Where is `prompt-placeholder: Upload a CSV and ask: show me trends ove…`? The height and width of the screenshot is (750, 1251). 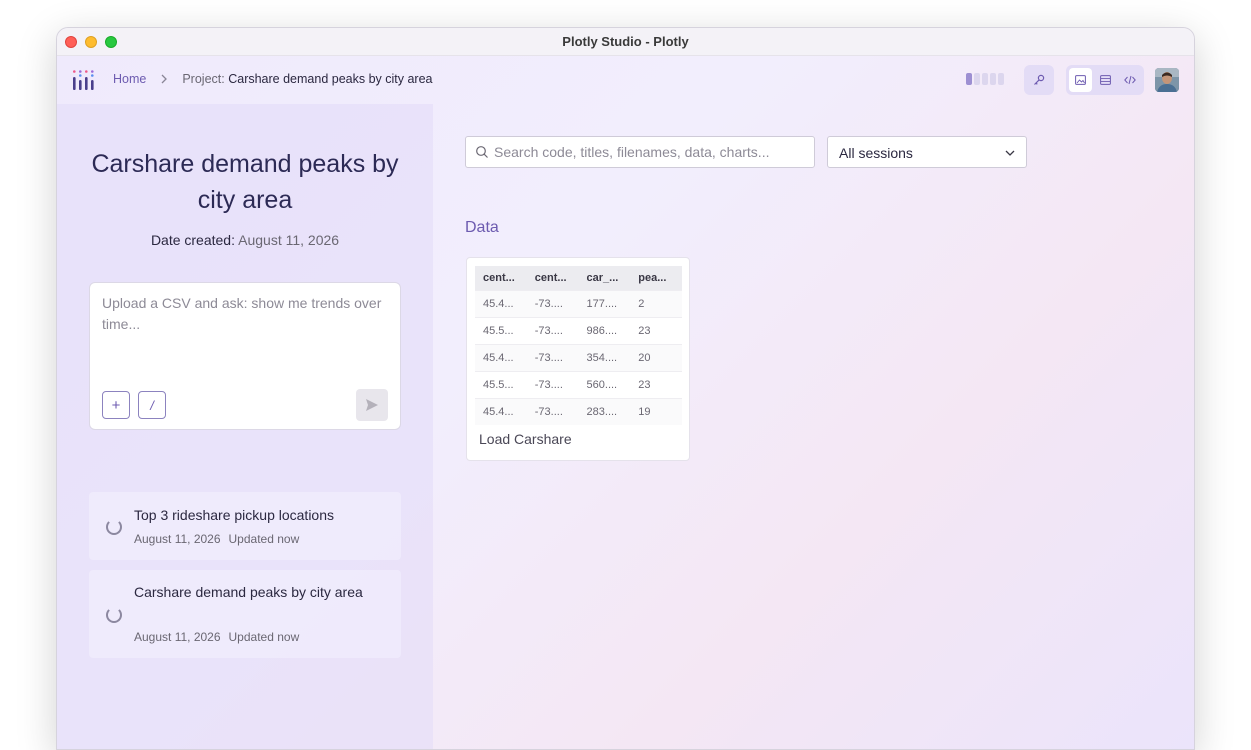 prompt-placeholder: Upload a CSV and ask: show me trends ove… is located at coordinates (242, 314).